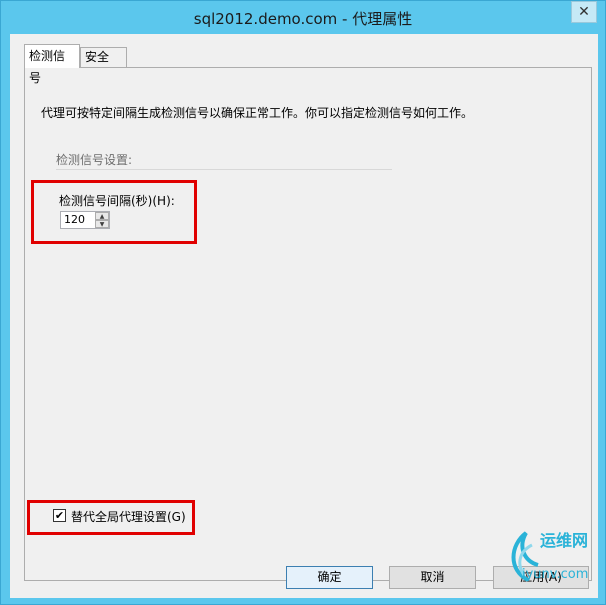 The width and height of the screenshot is (606, 605). Describe the element at coordinates (564, 540) in the screenshot. I see `watermark-brand: 运维网` at that location.